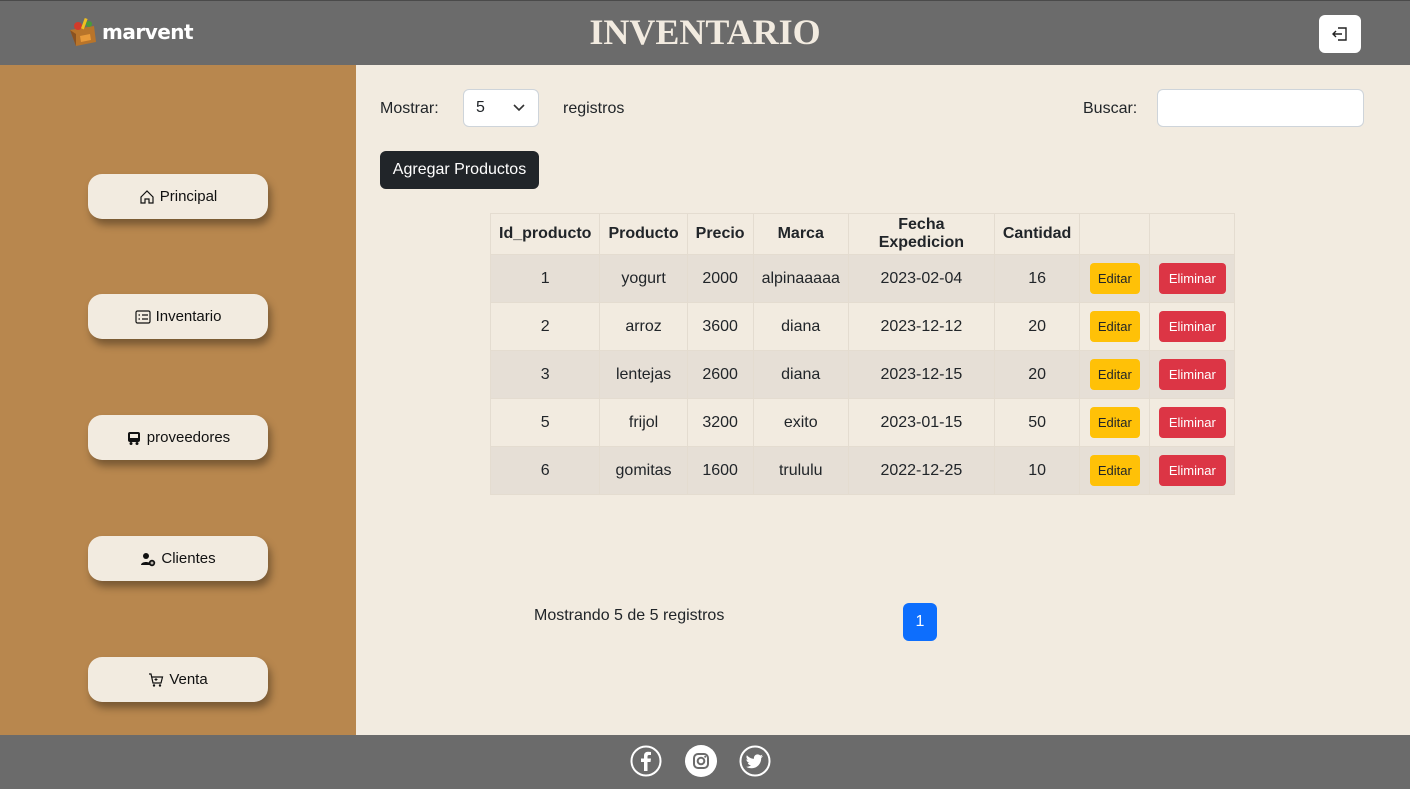 The height and width of the screenshot is (789, 1410). I want to click on sidebar-item-principal: Principal, so click(178, 196).